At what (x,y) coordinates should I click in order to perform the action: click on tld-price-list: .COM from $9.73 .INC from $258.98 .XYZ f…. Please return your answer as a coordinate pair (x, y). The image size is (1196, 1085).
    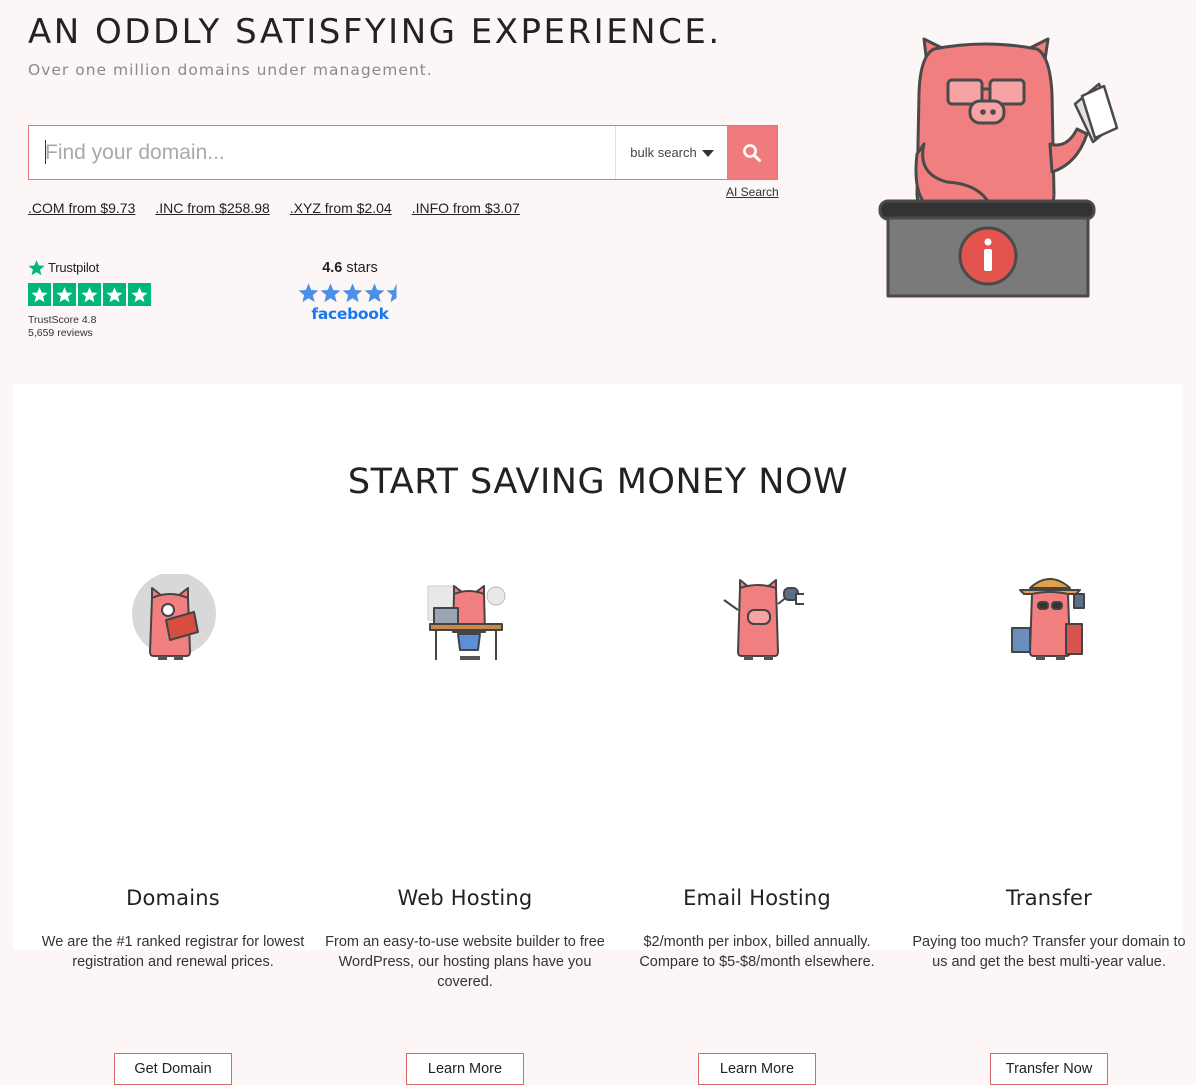
    Looking at the image, I should click on (274, 208).